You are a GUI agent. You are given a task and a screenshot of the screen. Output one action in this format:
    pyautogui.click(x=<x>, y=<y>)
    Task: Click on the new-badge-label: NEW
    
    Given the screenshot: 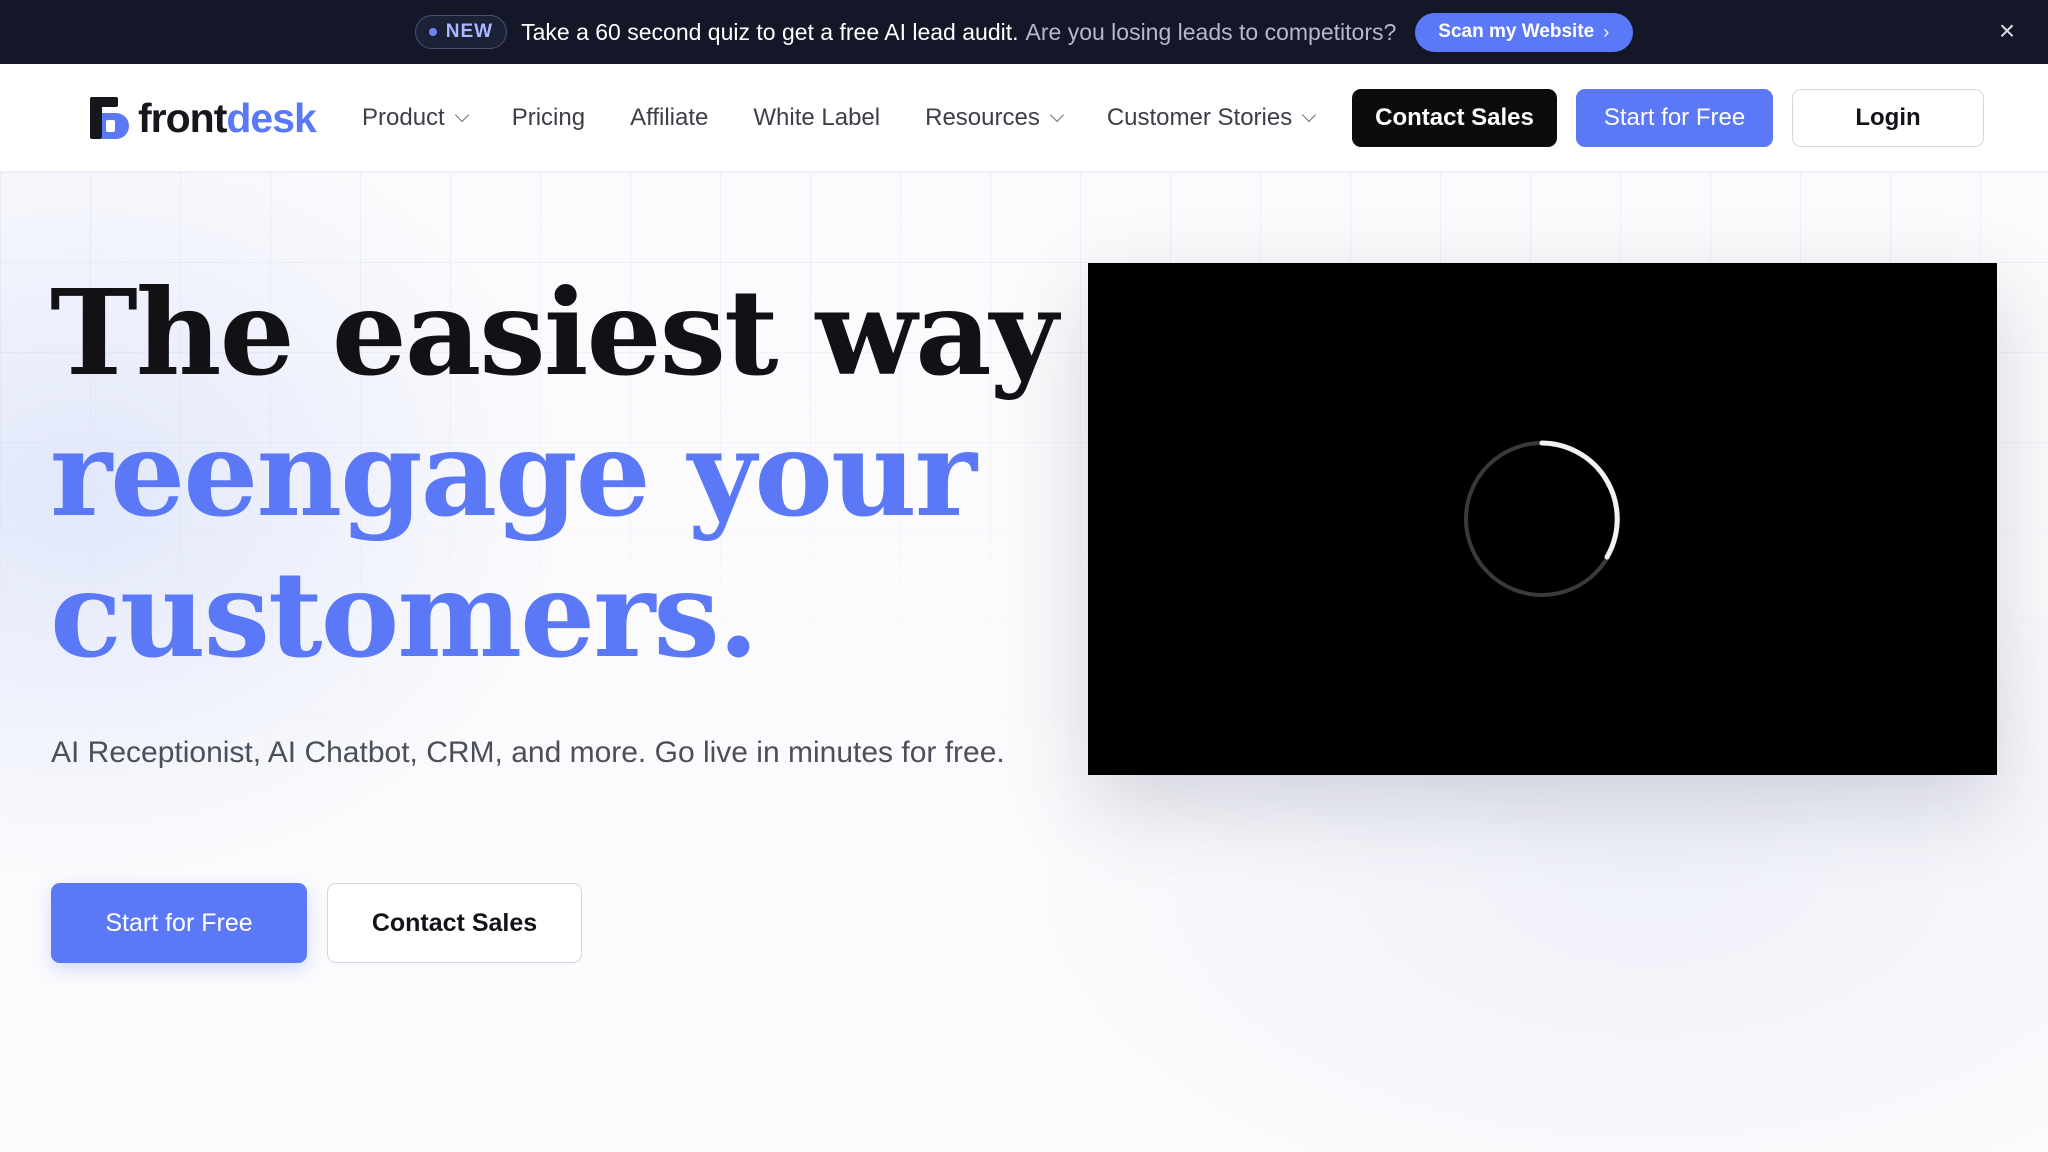 What is the action you would take?
    pyautogui.click(x=469, y=31)
    